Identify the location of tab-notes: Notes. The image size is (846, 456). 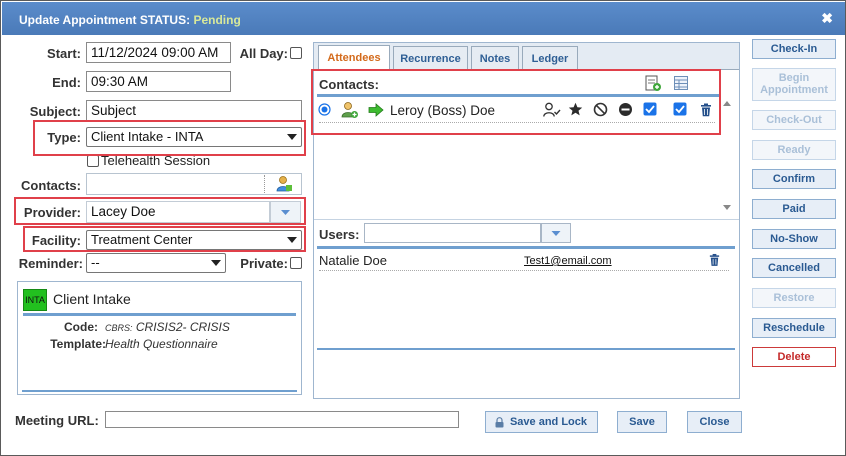
(495, 58).